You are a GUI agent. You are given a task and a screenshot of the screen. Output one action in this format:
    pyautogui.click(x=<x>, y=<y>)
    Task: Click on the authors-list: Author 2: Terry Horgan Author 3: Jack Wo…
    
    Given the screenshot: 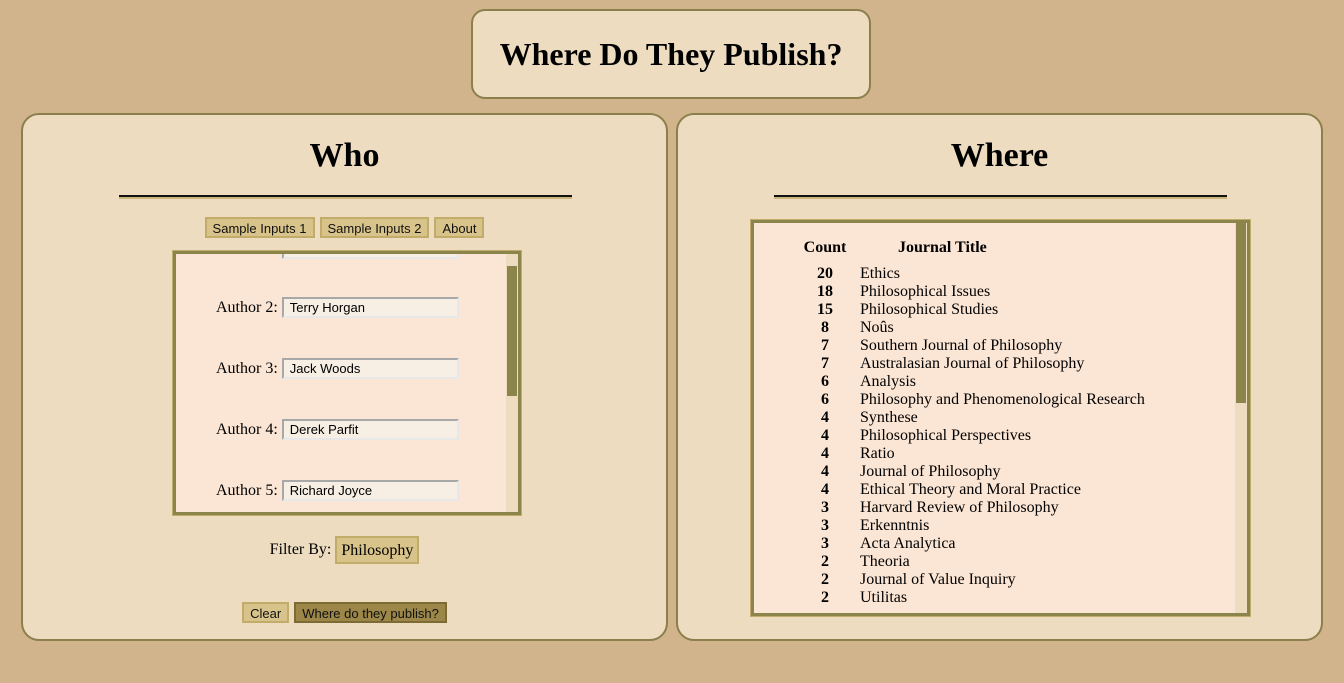 What is the action you would take?
    pyautogui.click(x=347, y=383)
    